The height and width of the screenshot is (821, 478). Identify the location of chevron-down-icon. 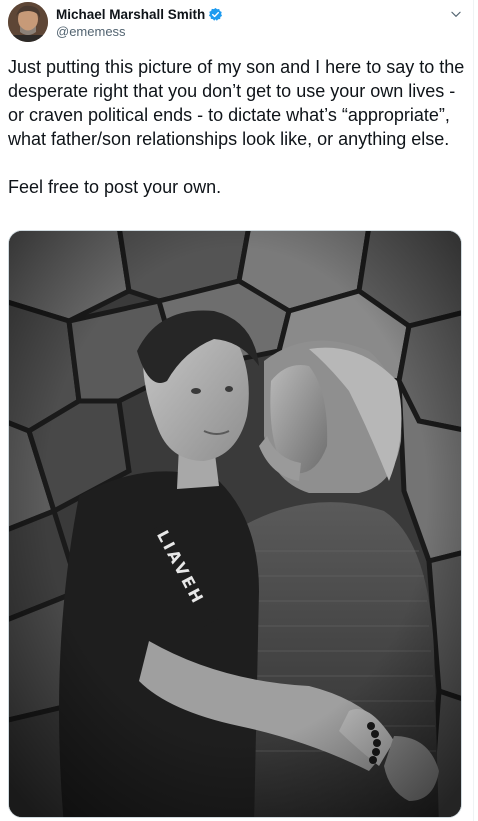
(456, 14).